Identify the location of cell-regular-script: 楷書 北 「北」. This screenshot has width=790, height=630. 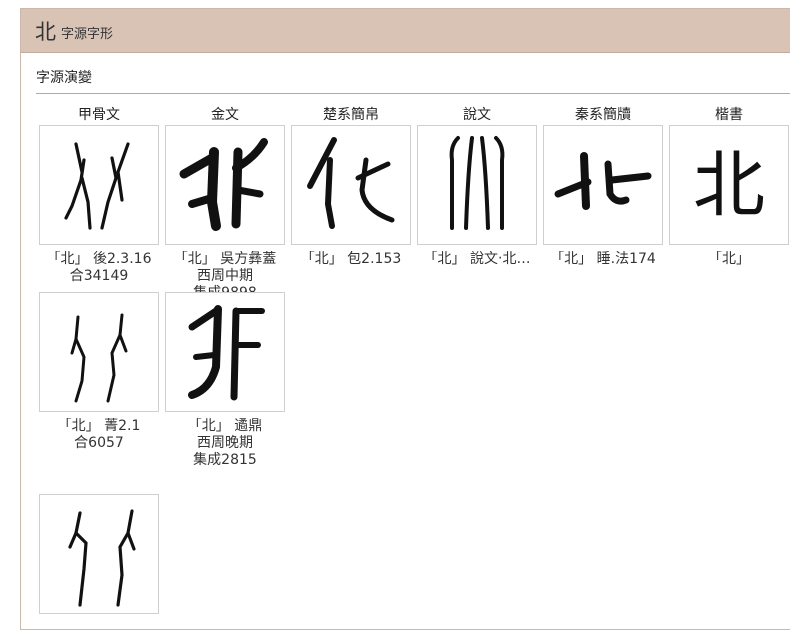
(729, 186).